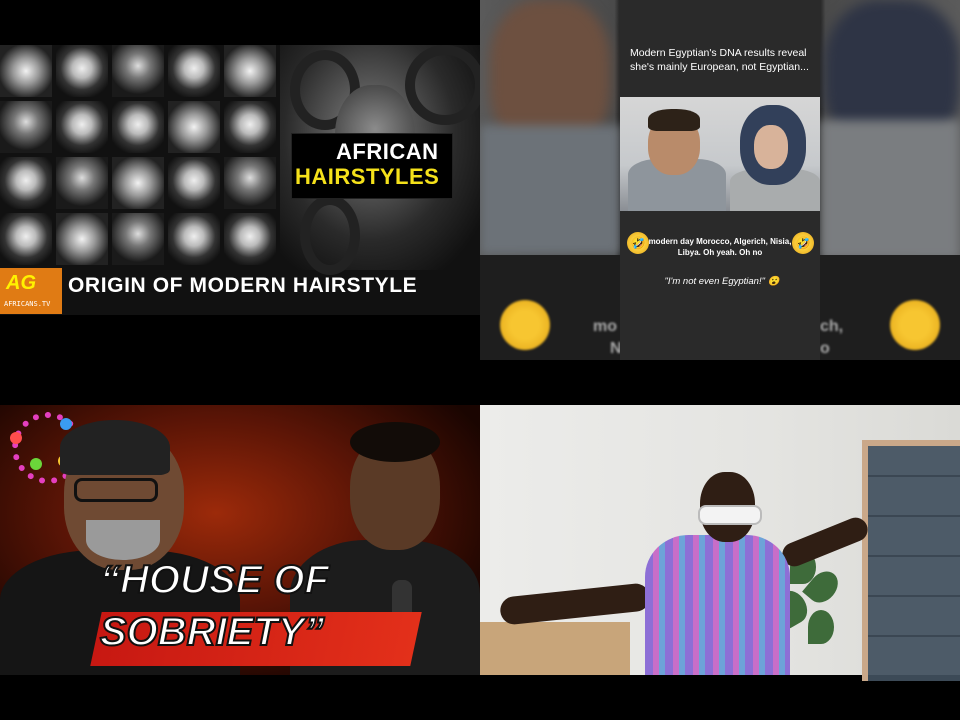  What do you see at coordinates (140, 157) in the screenshot?
I see `hairstyle-photo-grid` at bounding box center [140, 157].